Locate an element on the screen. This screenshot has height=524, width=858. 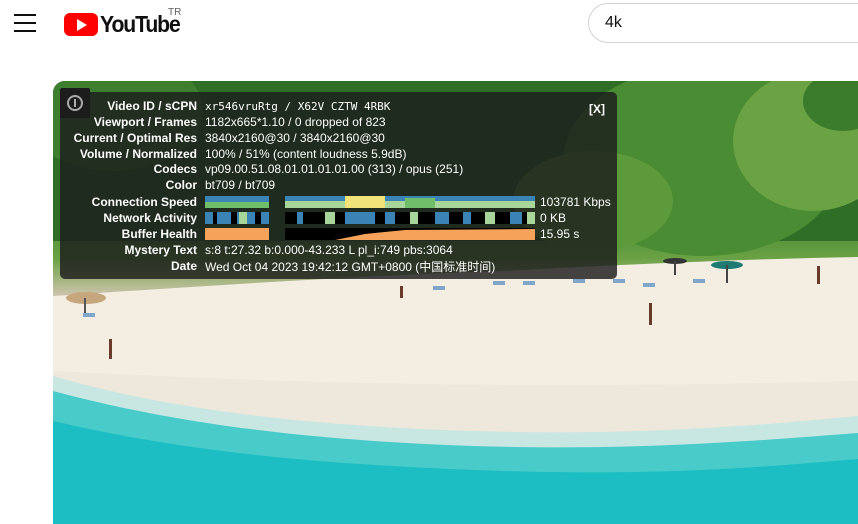
stats-label: Viewport / Frames is located at coordinates (145, 122).